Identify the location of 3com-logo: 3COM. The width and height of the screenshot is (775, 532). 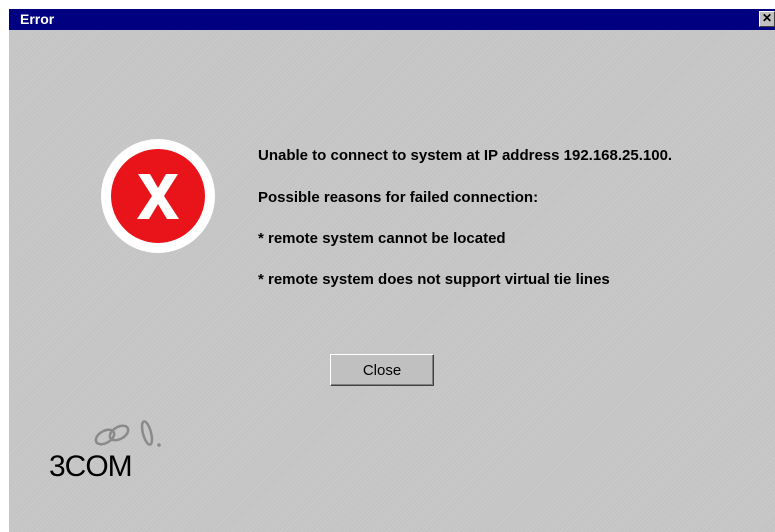
(112, 455).